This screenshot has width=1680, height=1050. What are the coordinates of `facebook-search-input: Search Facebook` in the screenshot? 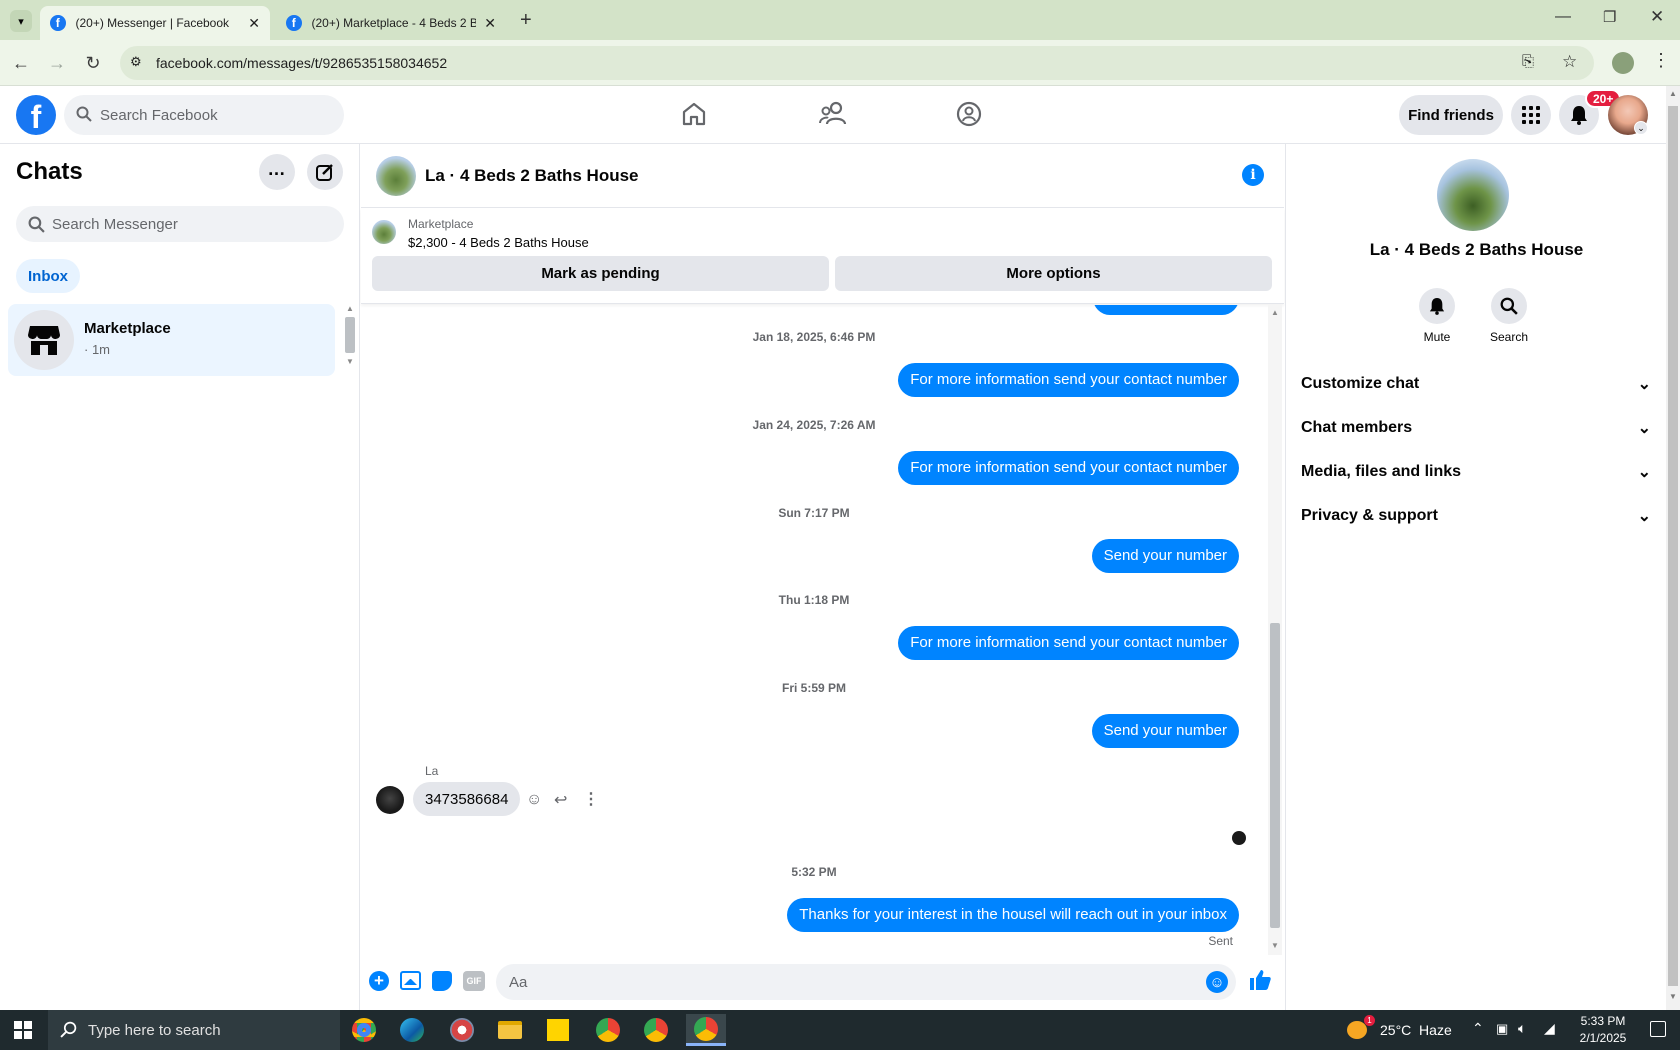 It's located at (204, 115).